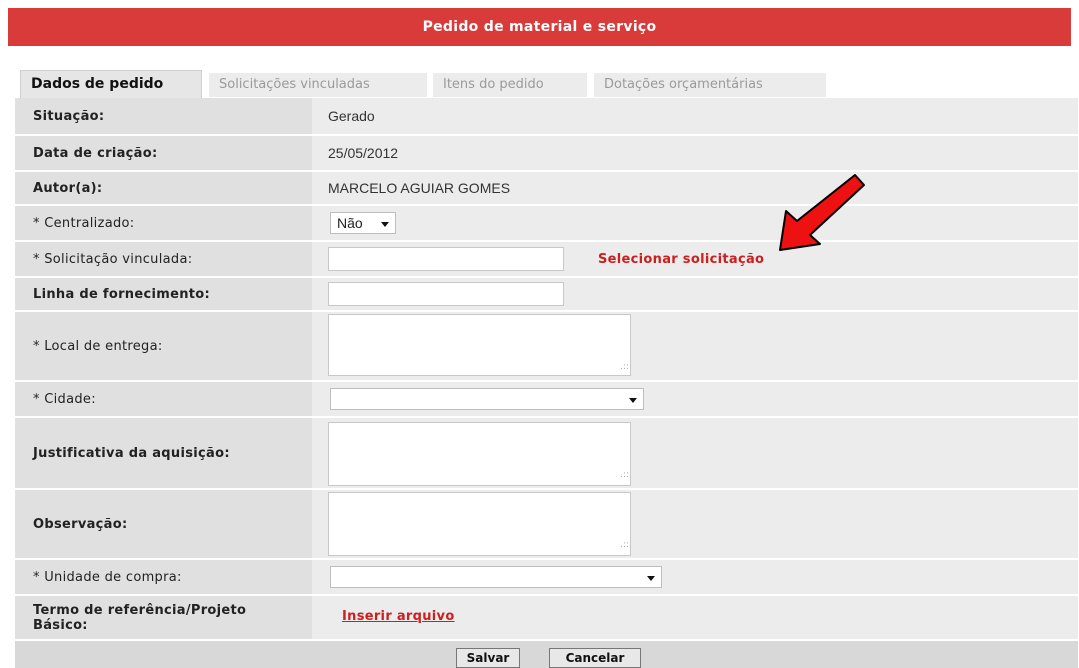 The height and width of the screenshot is (668, 1079). Describe the element at coordinates (479, 345) in the screenshot. I see `local-textarea` at that location.